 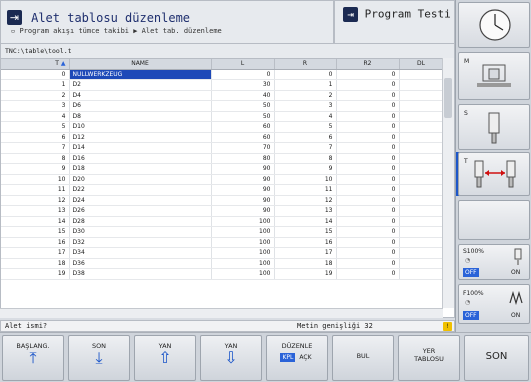 I want to click on page-up-softkey: YAN ⇧, so click(x=165, y=358).